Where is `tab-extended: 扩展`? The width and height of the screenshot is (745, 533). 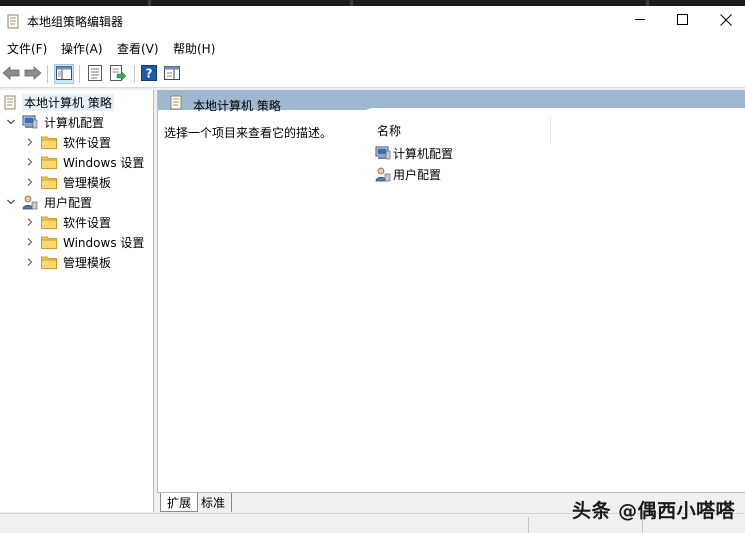 tab-extended: 扩展 is located at coordinates (179, 502).